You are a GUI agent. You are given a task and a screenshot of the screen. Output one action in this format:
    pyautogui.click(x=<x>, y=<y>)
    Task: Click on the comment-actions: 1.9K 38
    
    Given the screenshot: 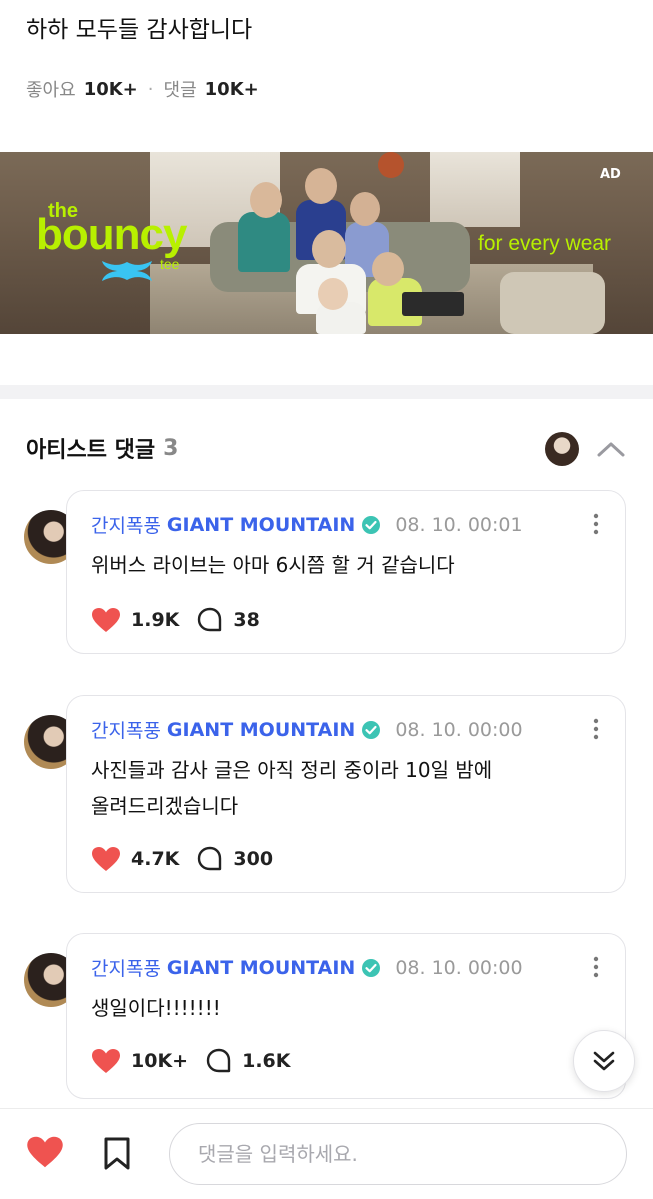 What is the action you would take?
    pyautogui.click(x=175, y=620)
    